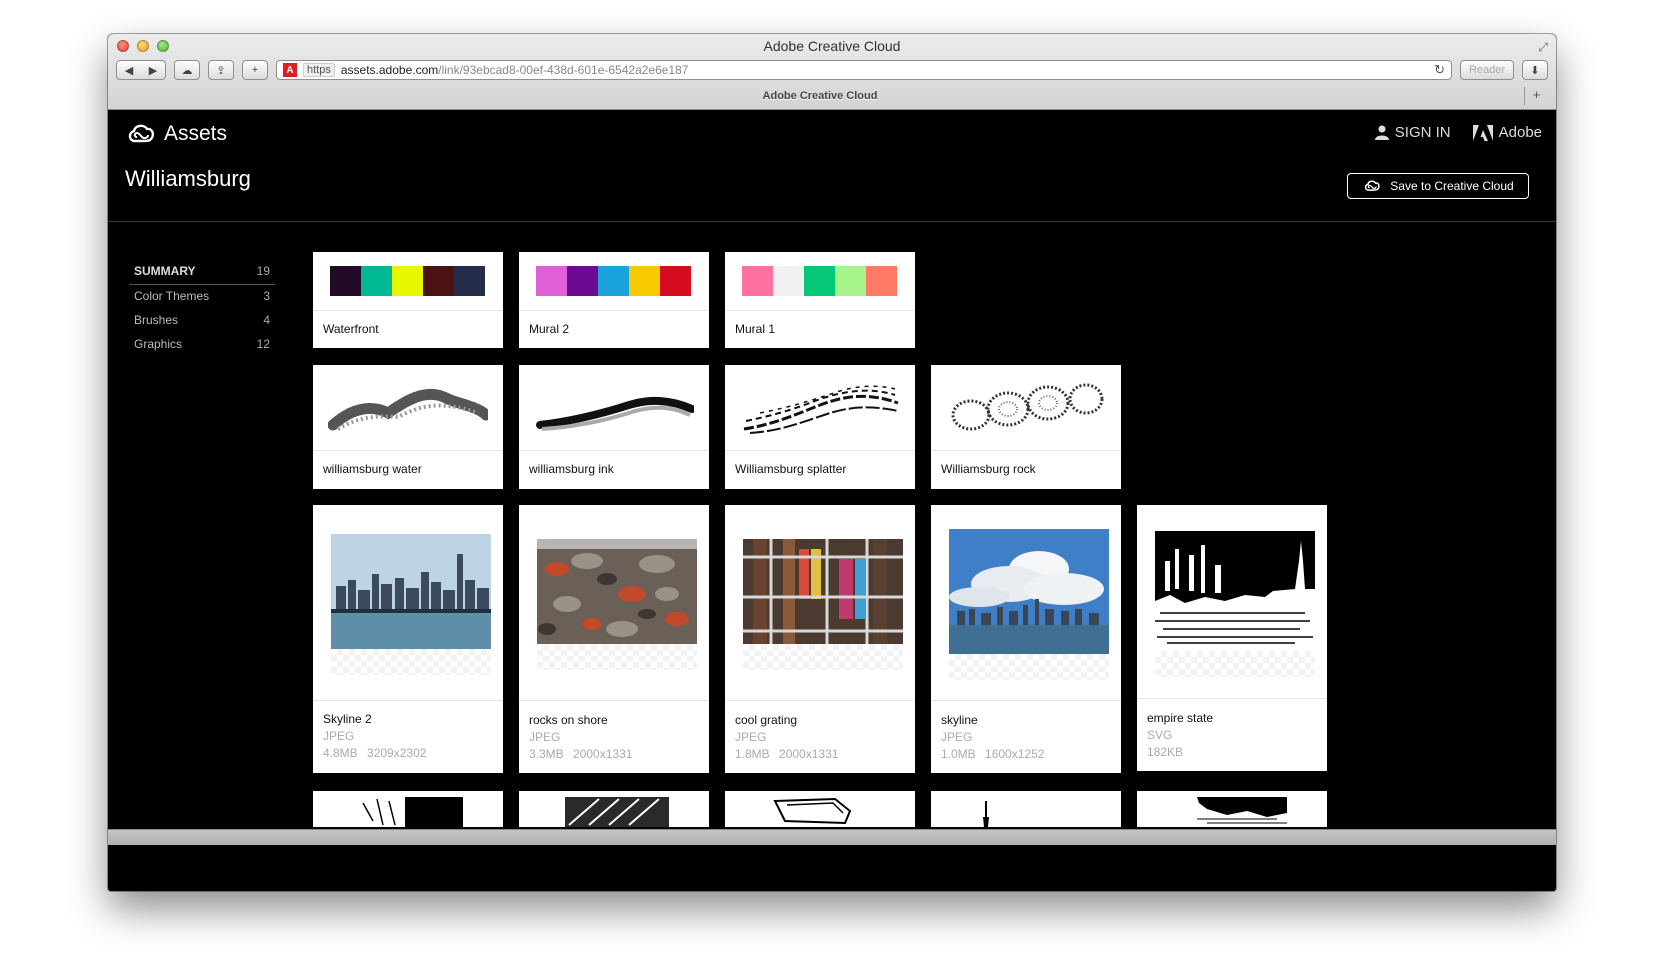 The height and width of the screenshot is (968, 1656). I want to click on brush-card: williamsburg water, so click(408, 427).